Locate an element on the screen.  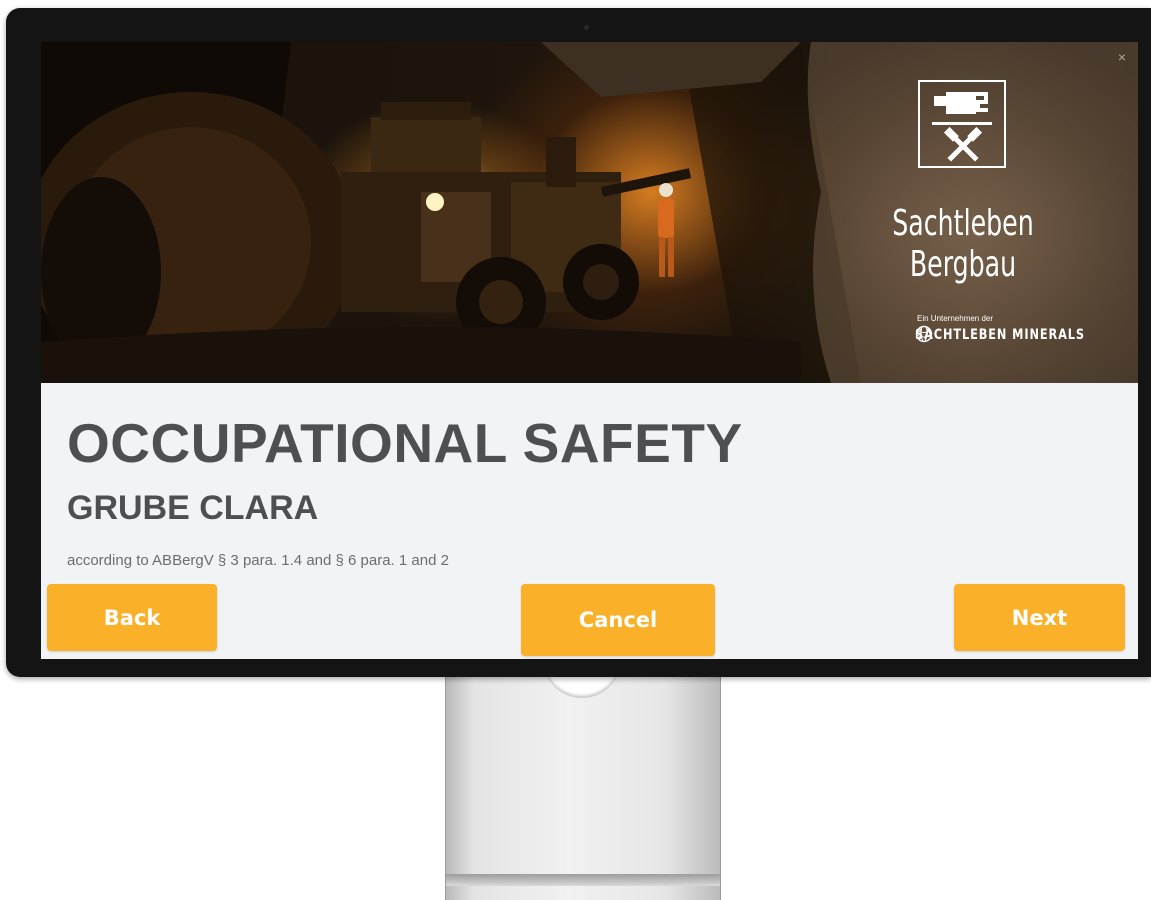
parent-company-intro: Ein Unternehmen der is located at coordinates (955, 318).